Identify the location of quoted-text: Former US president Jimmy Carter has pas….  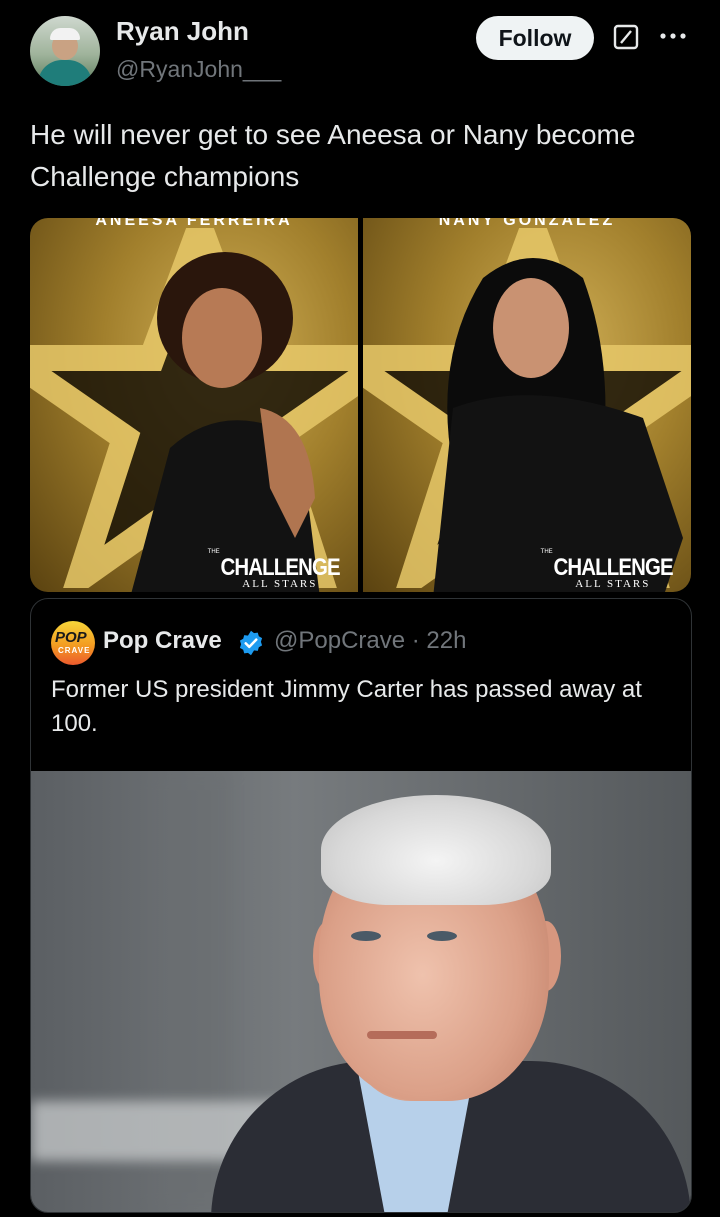
(346, 706).